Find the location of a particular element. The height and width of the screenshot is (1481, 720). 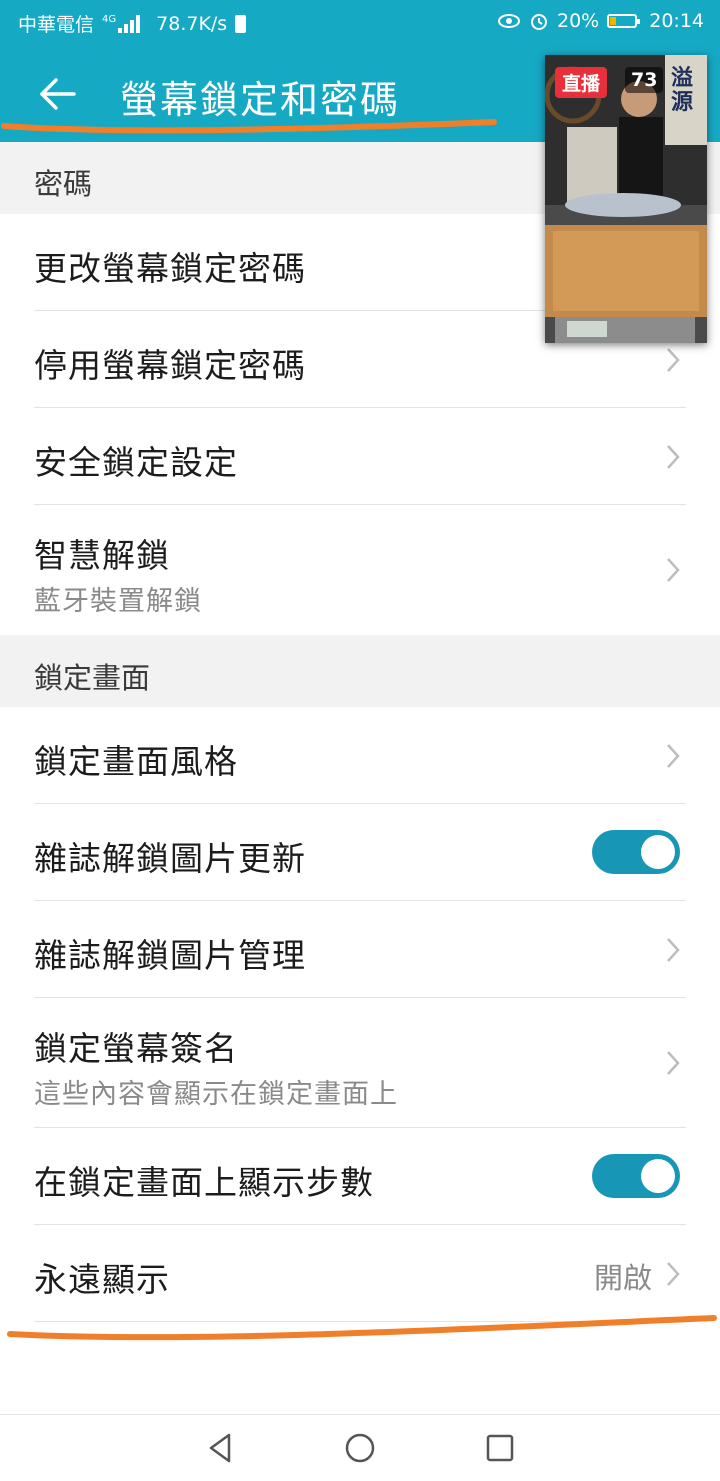

section-header-lock-screen: 鎖定畫面 is located at coordinates (360, 671).